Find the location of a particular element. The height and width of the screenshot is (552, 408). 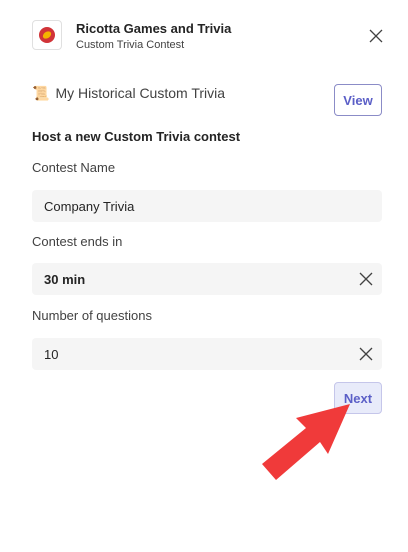

contest-name-label: Contest Name is located at coordinates (74, 167).